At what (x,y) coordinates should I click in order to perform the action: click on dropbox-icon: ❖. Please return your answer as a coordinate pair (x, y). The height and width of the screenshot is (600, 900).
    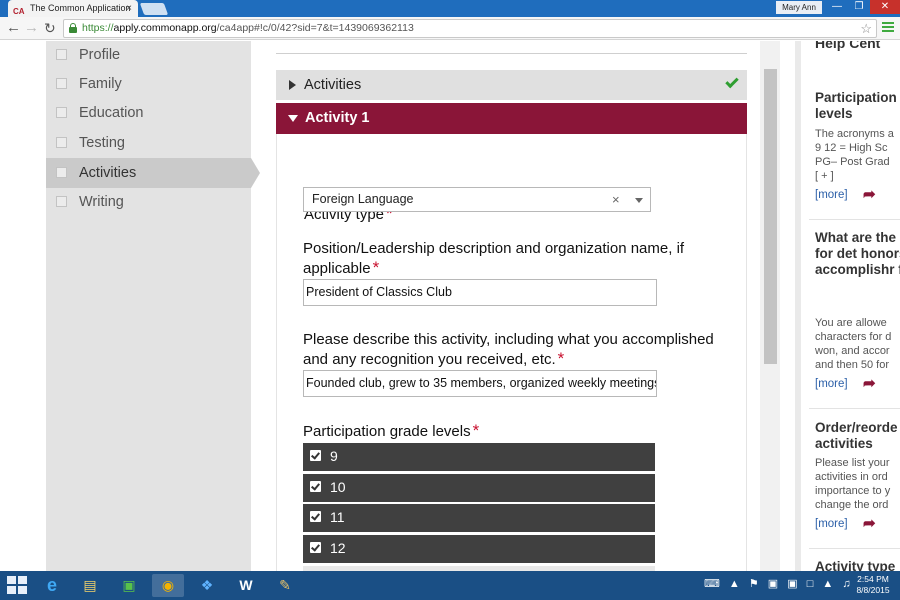
    Looking at the image, I should click on (207, 585).